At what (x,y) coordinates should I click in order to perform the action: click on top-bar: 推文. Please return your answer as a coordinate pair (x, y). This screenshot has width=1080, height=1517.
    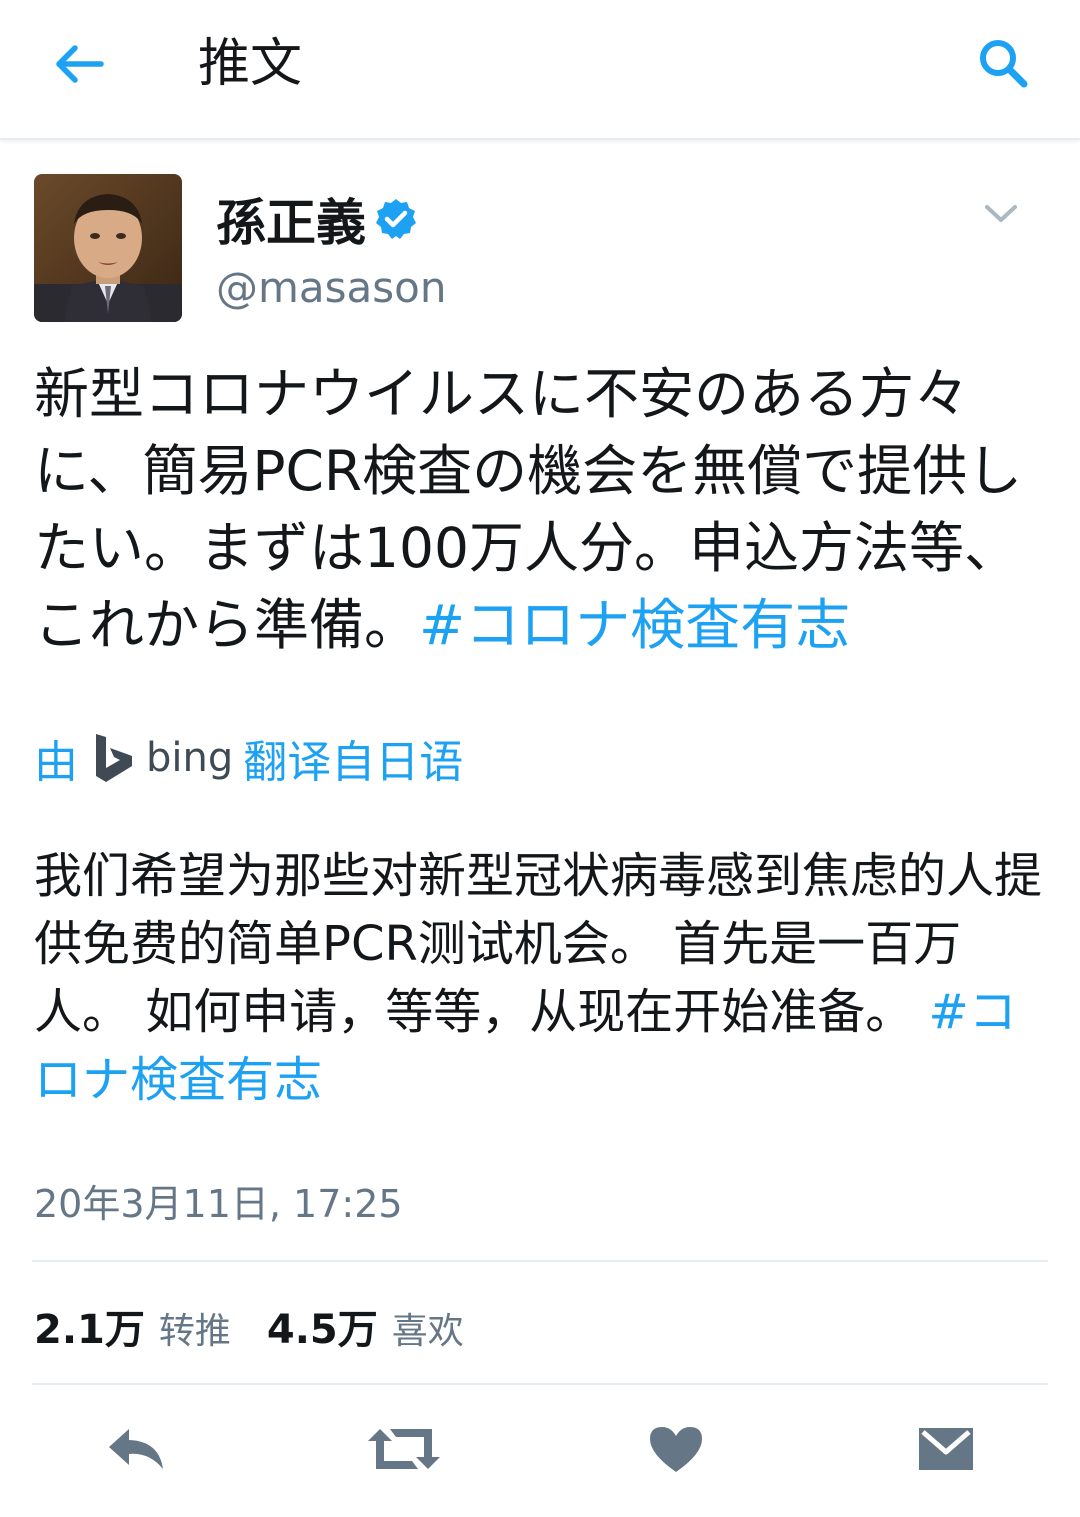
    Looking at the image, I should click on (540, 70).